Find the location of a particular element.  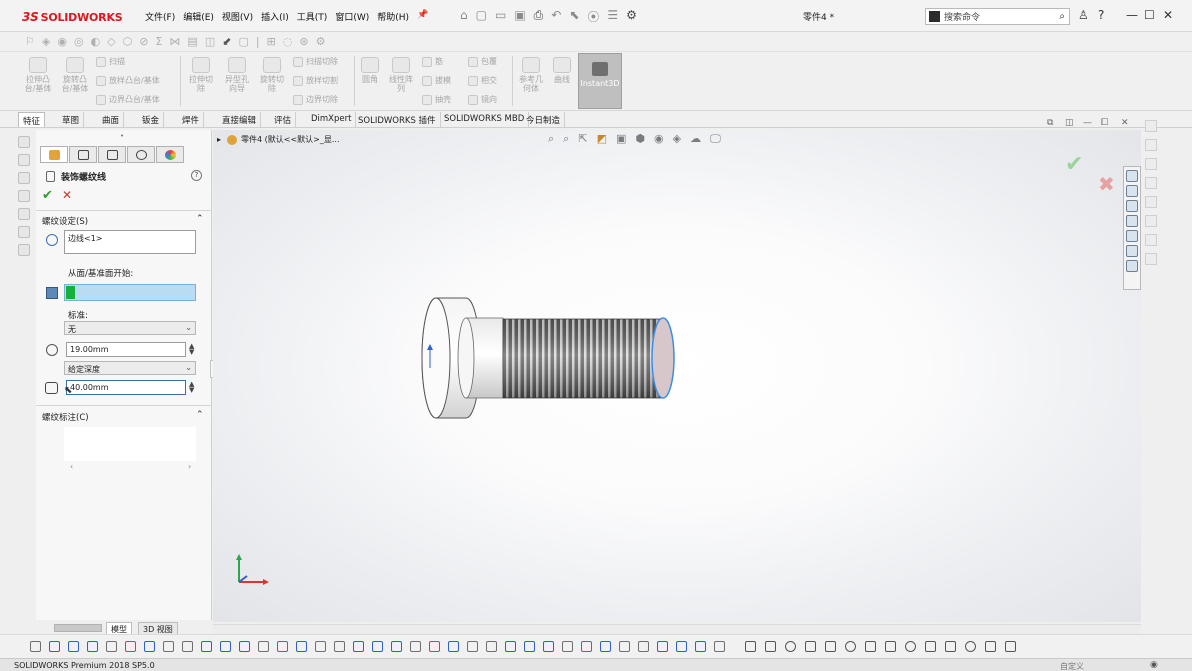

save-icon: ▣ is located at coordinates (519, 16).